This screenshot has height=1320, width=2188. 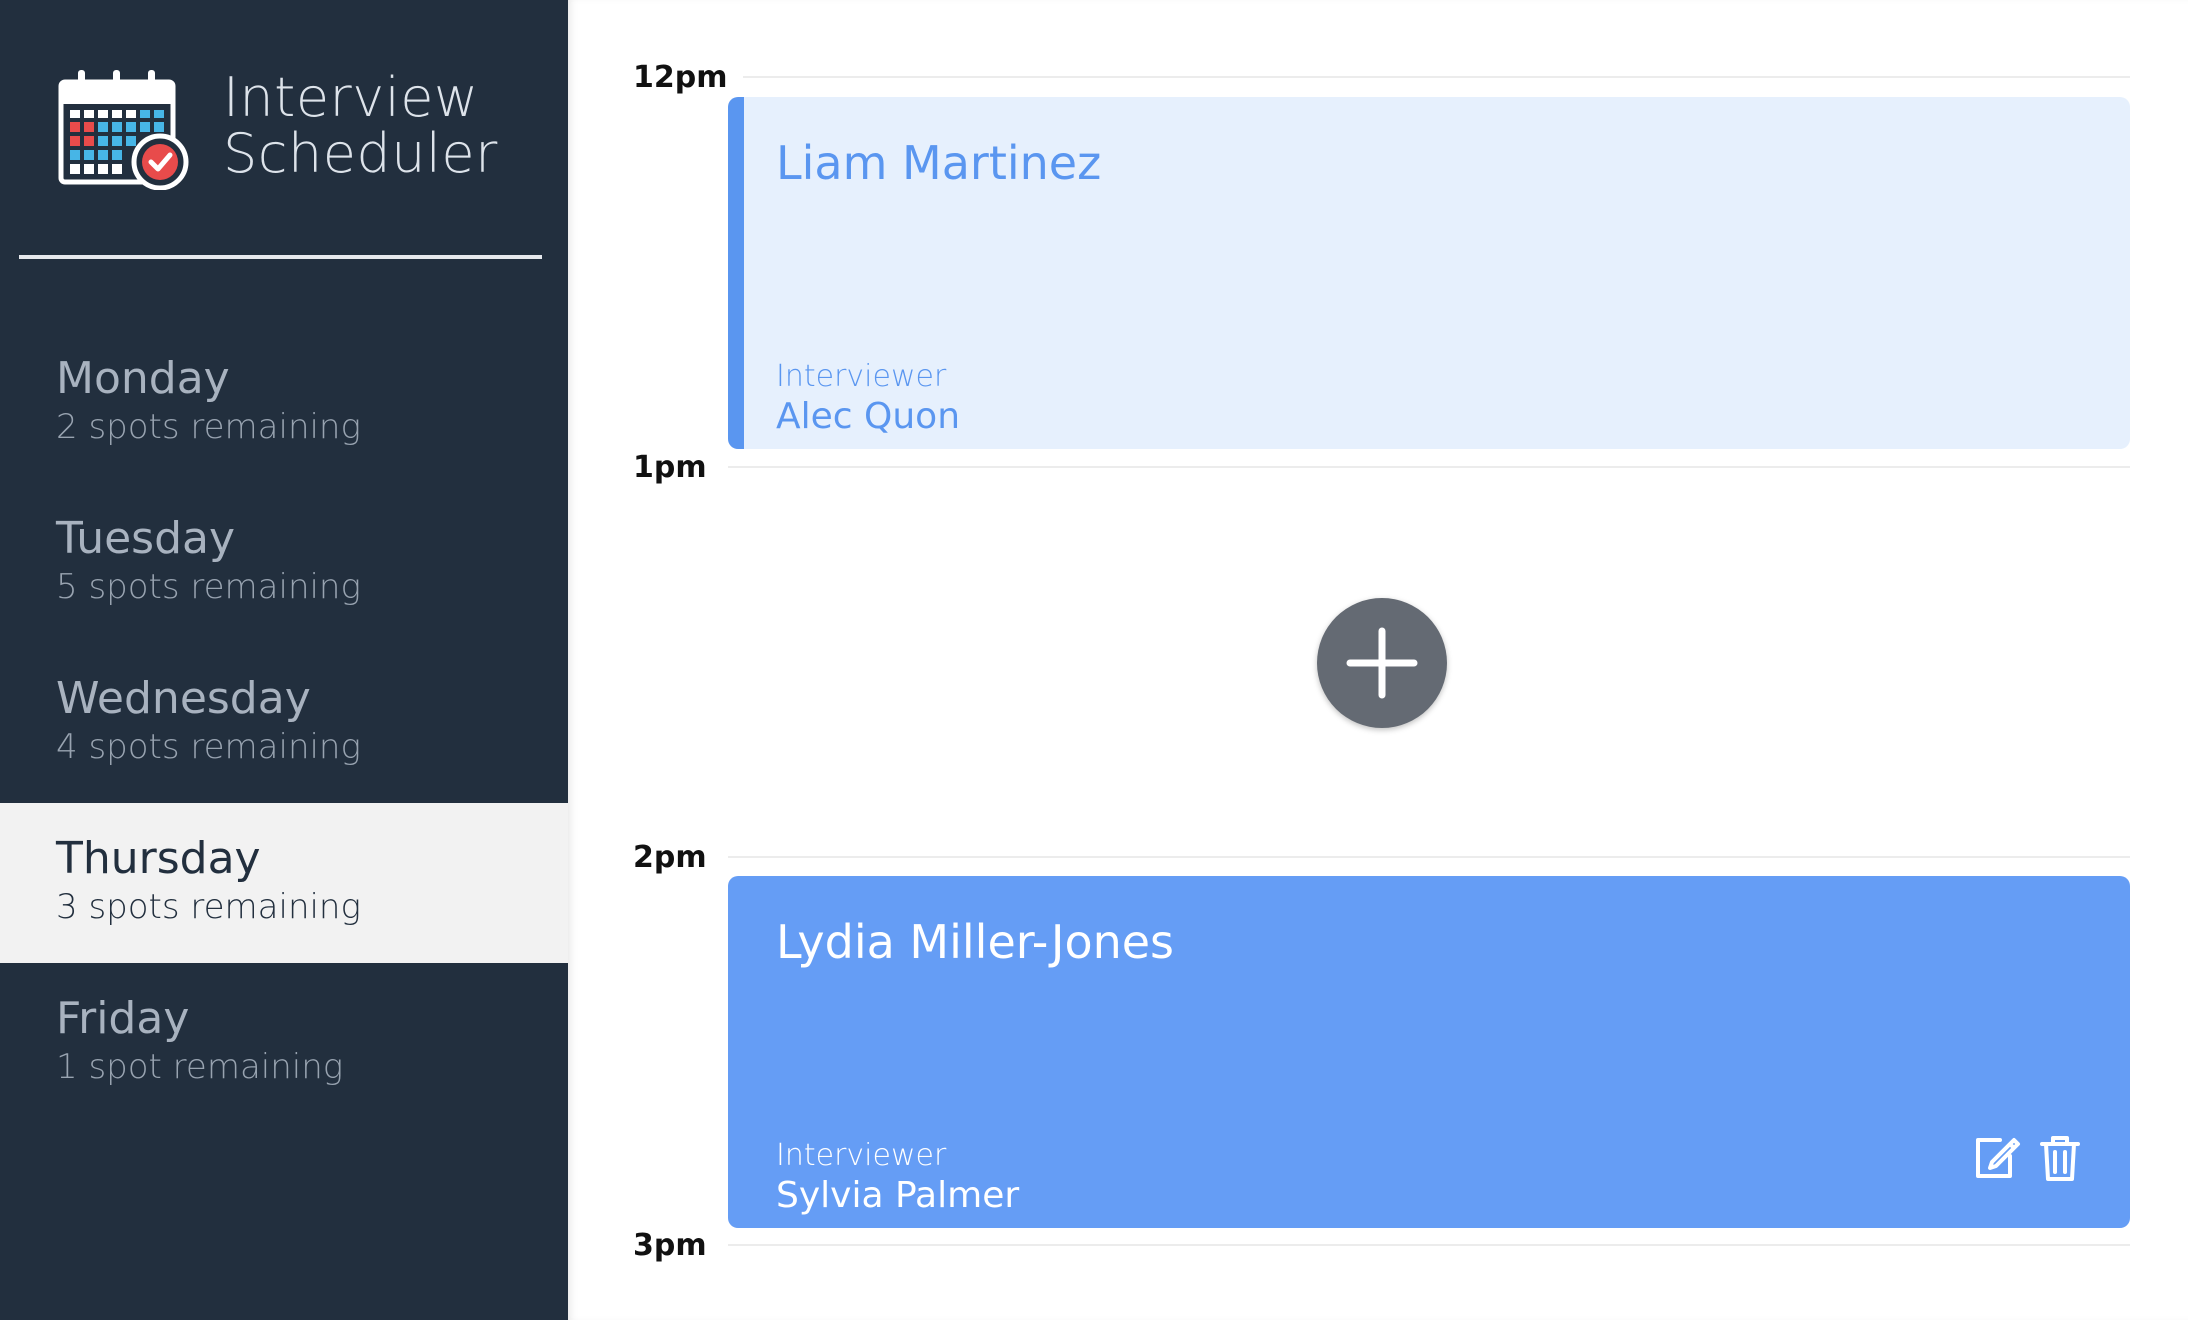 What do you see at coordinates (2028, 1158) in the screenshot?
I see `appointment-actions` at bounding box center [2028, 1158].